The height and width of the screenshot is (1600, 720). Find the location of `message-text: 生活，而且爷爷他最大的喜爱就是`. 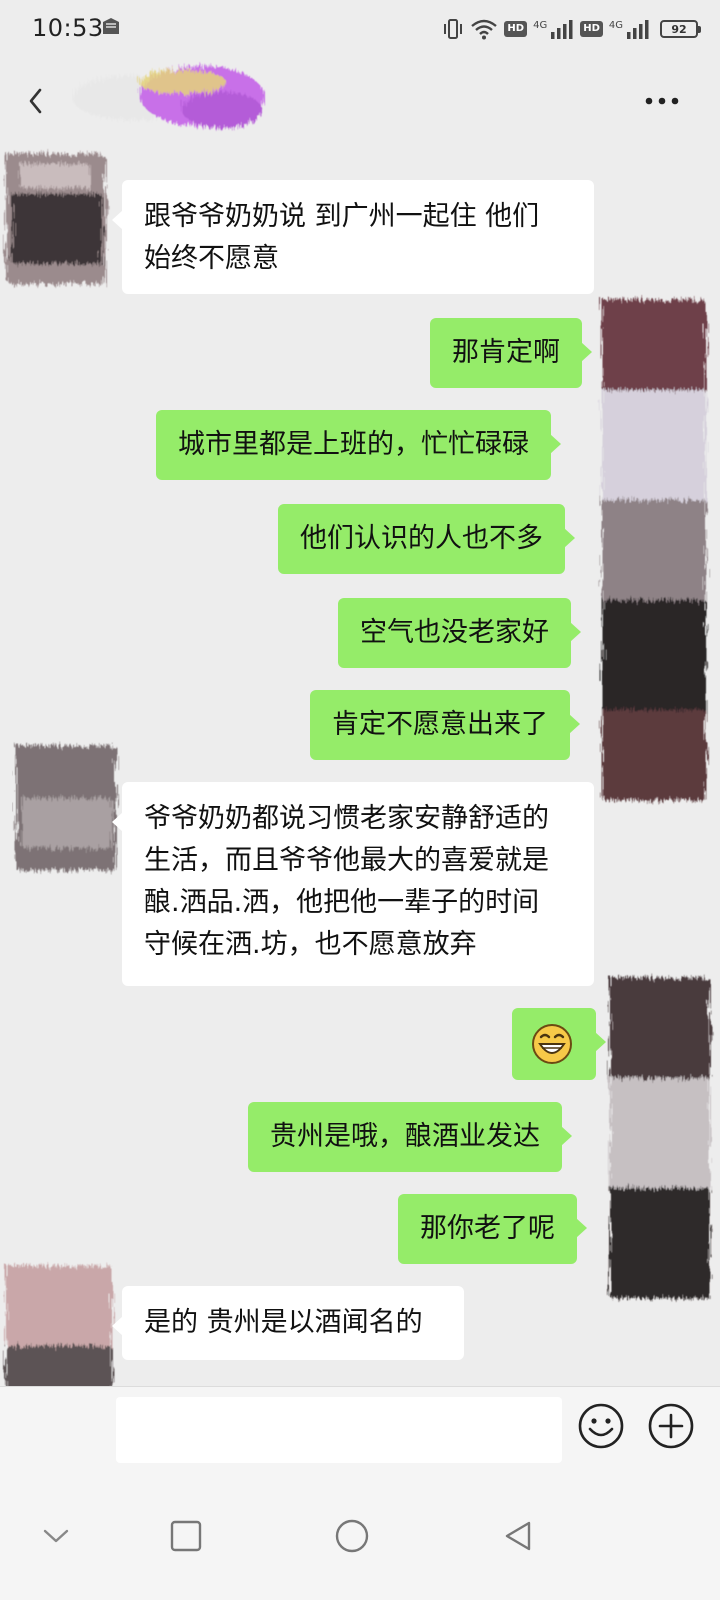

message-text: 生活，而且爷爷他最大的喜爱就是 is located at coordinates (346, 860).